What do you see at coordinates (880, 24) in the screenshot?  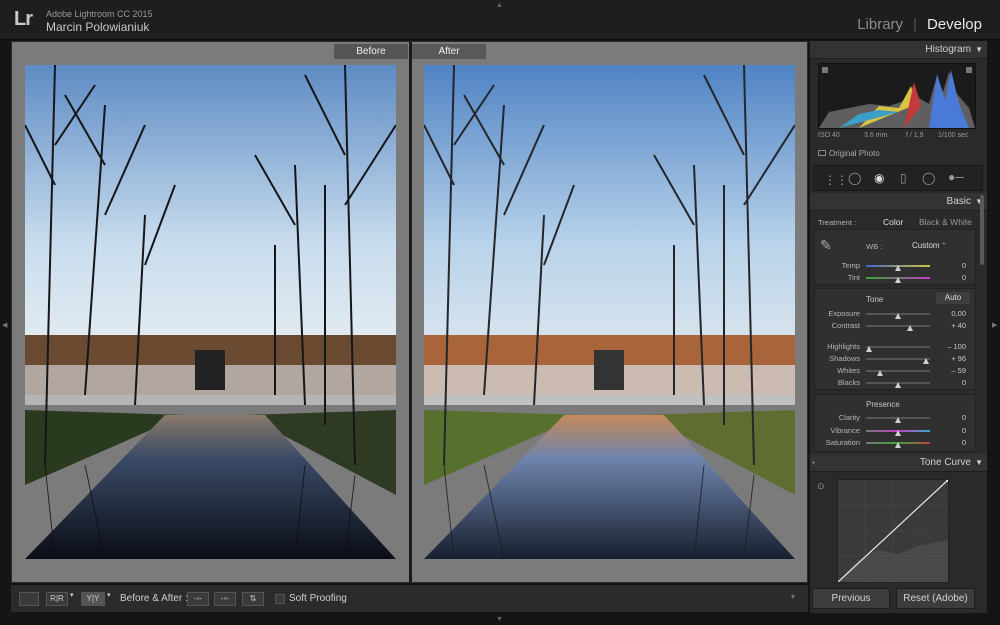 I see `module-library: Library` at bounding box center [880, 24].